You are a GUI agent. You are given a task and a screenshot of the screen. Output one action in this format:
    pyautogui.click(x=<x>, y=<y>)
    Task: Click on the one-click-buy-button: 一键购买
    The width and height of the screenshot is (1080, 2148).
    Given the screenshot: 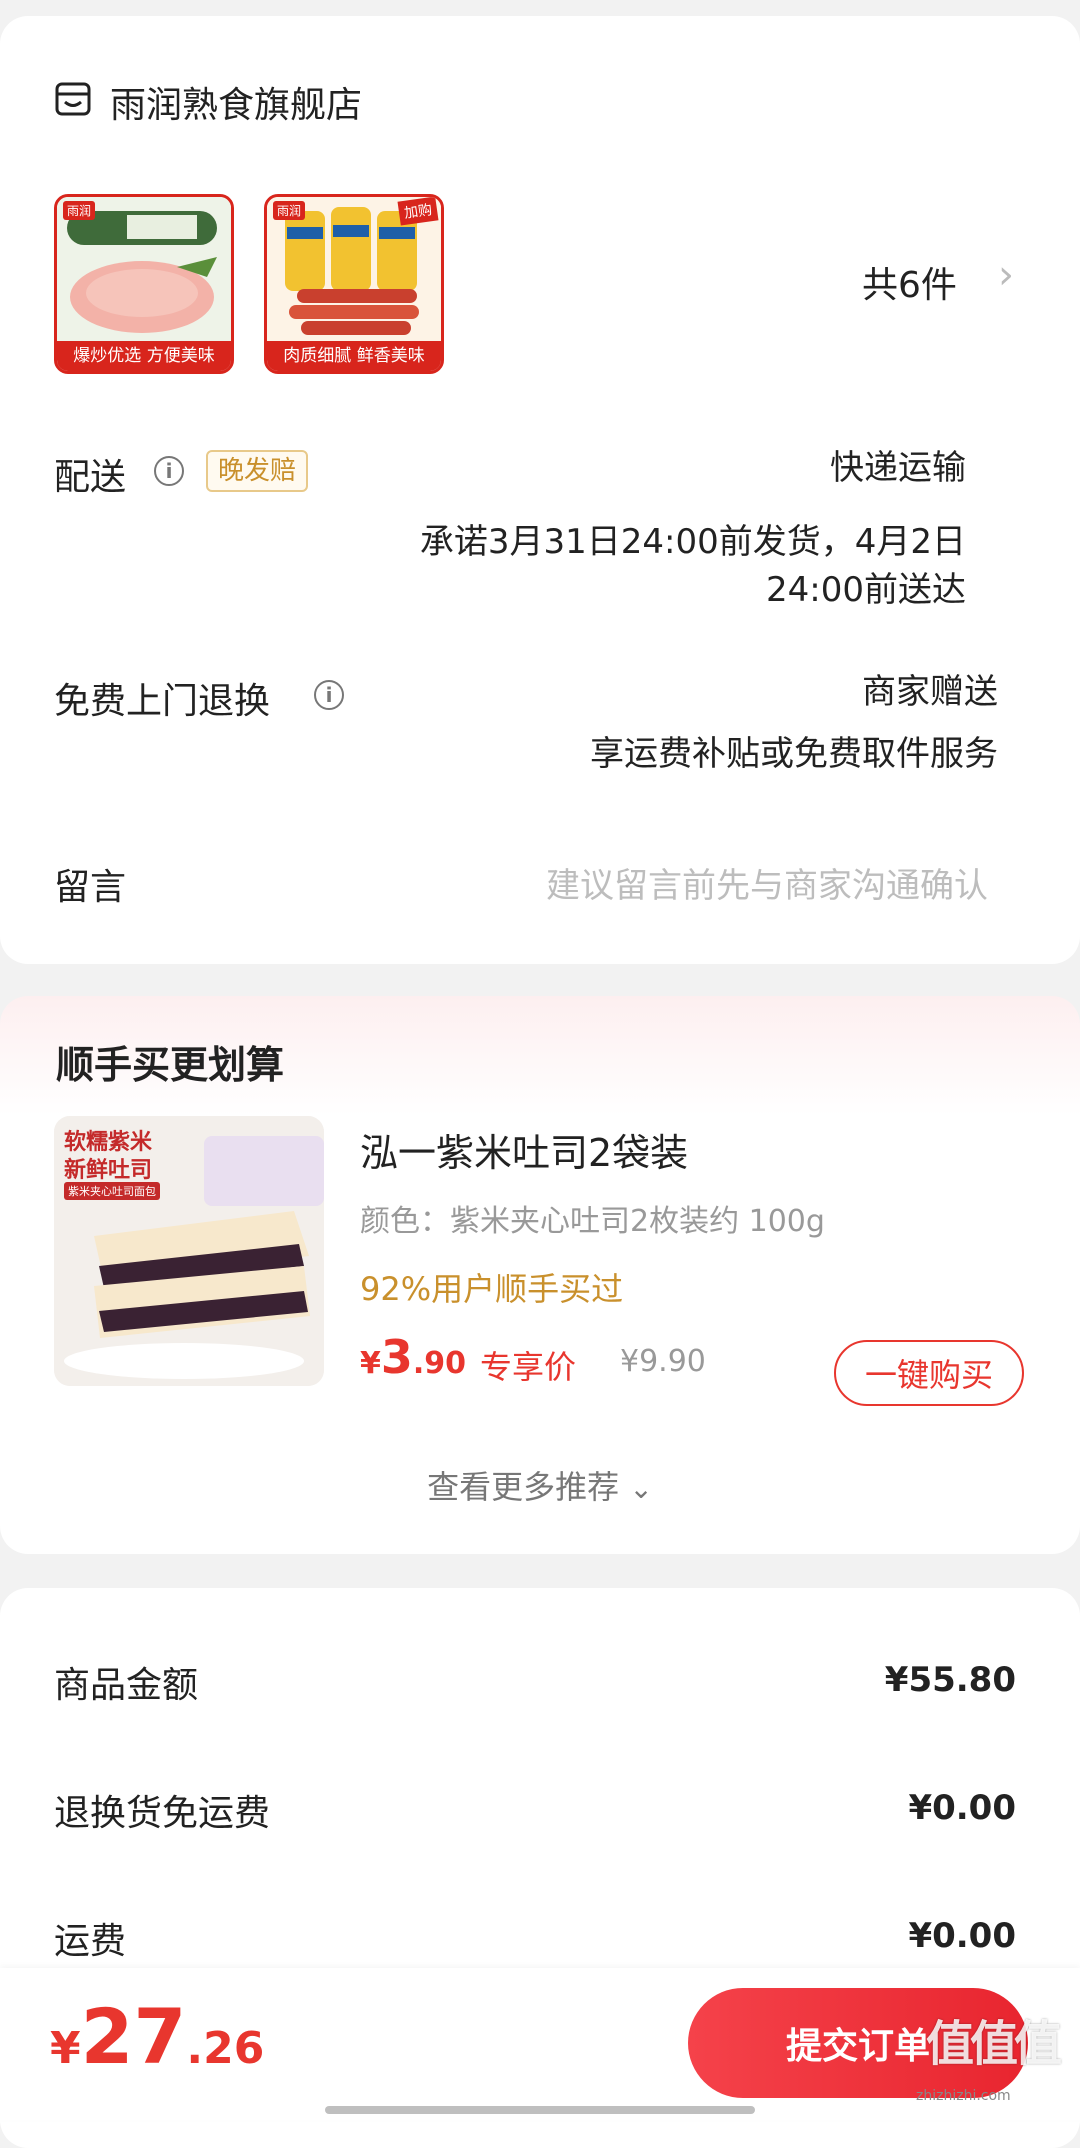 What is the action you would take?
    pyautogui.click(x=929, y=1373)
    